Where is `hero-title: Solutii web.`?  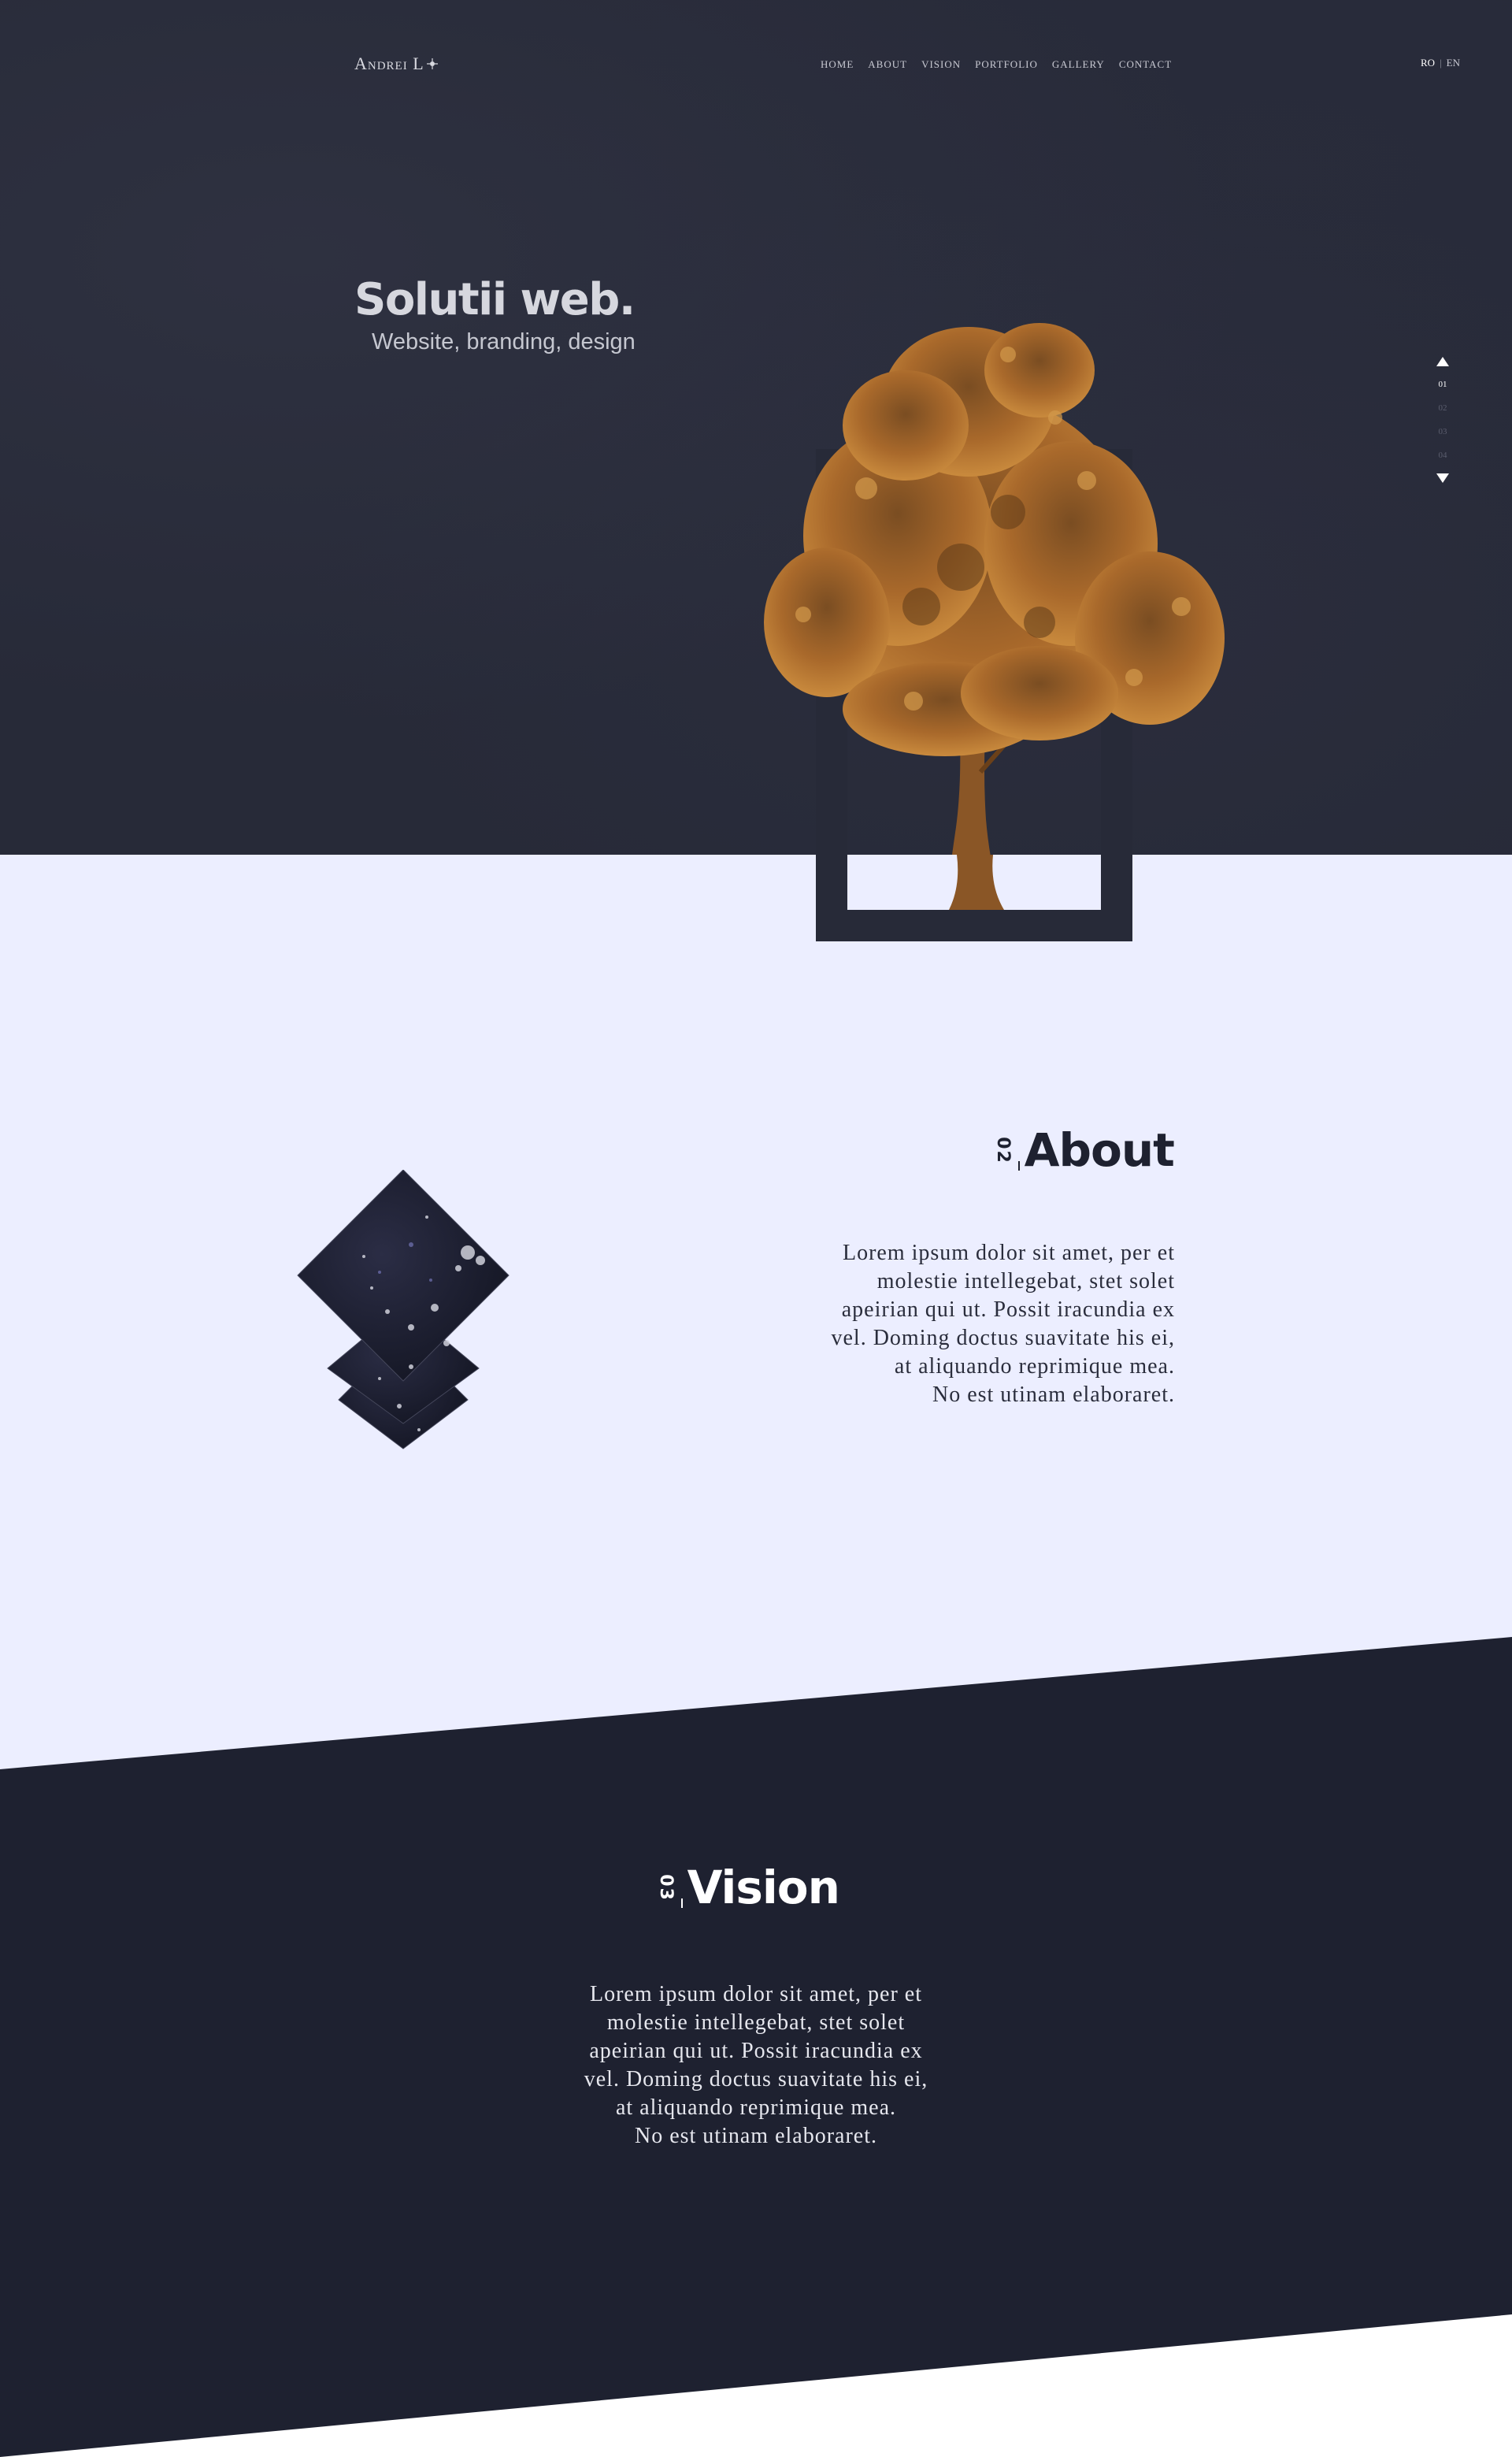
hero-title: Solutii web. is located at coordinates (495, 299).